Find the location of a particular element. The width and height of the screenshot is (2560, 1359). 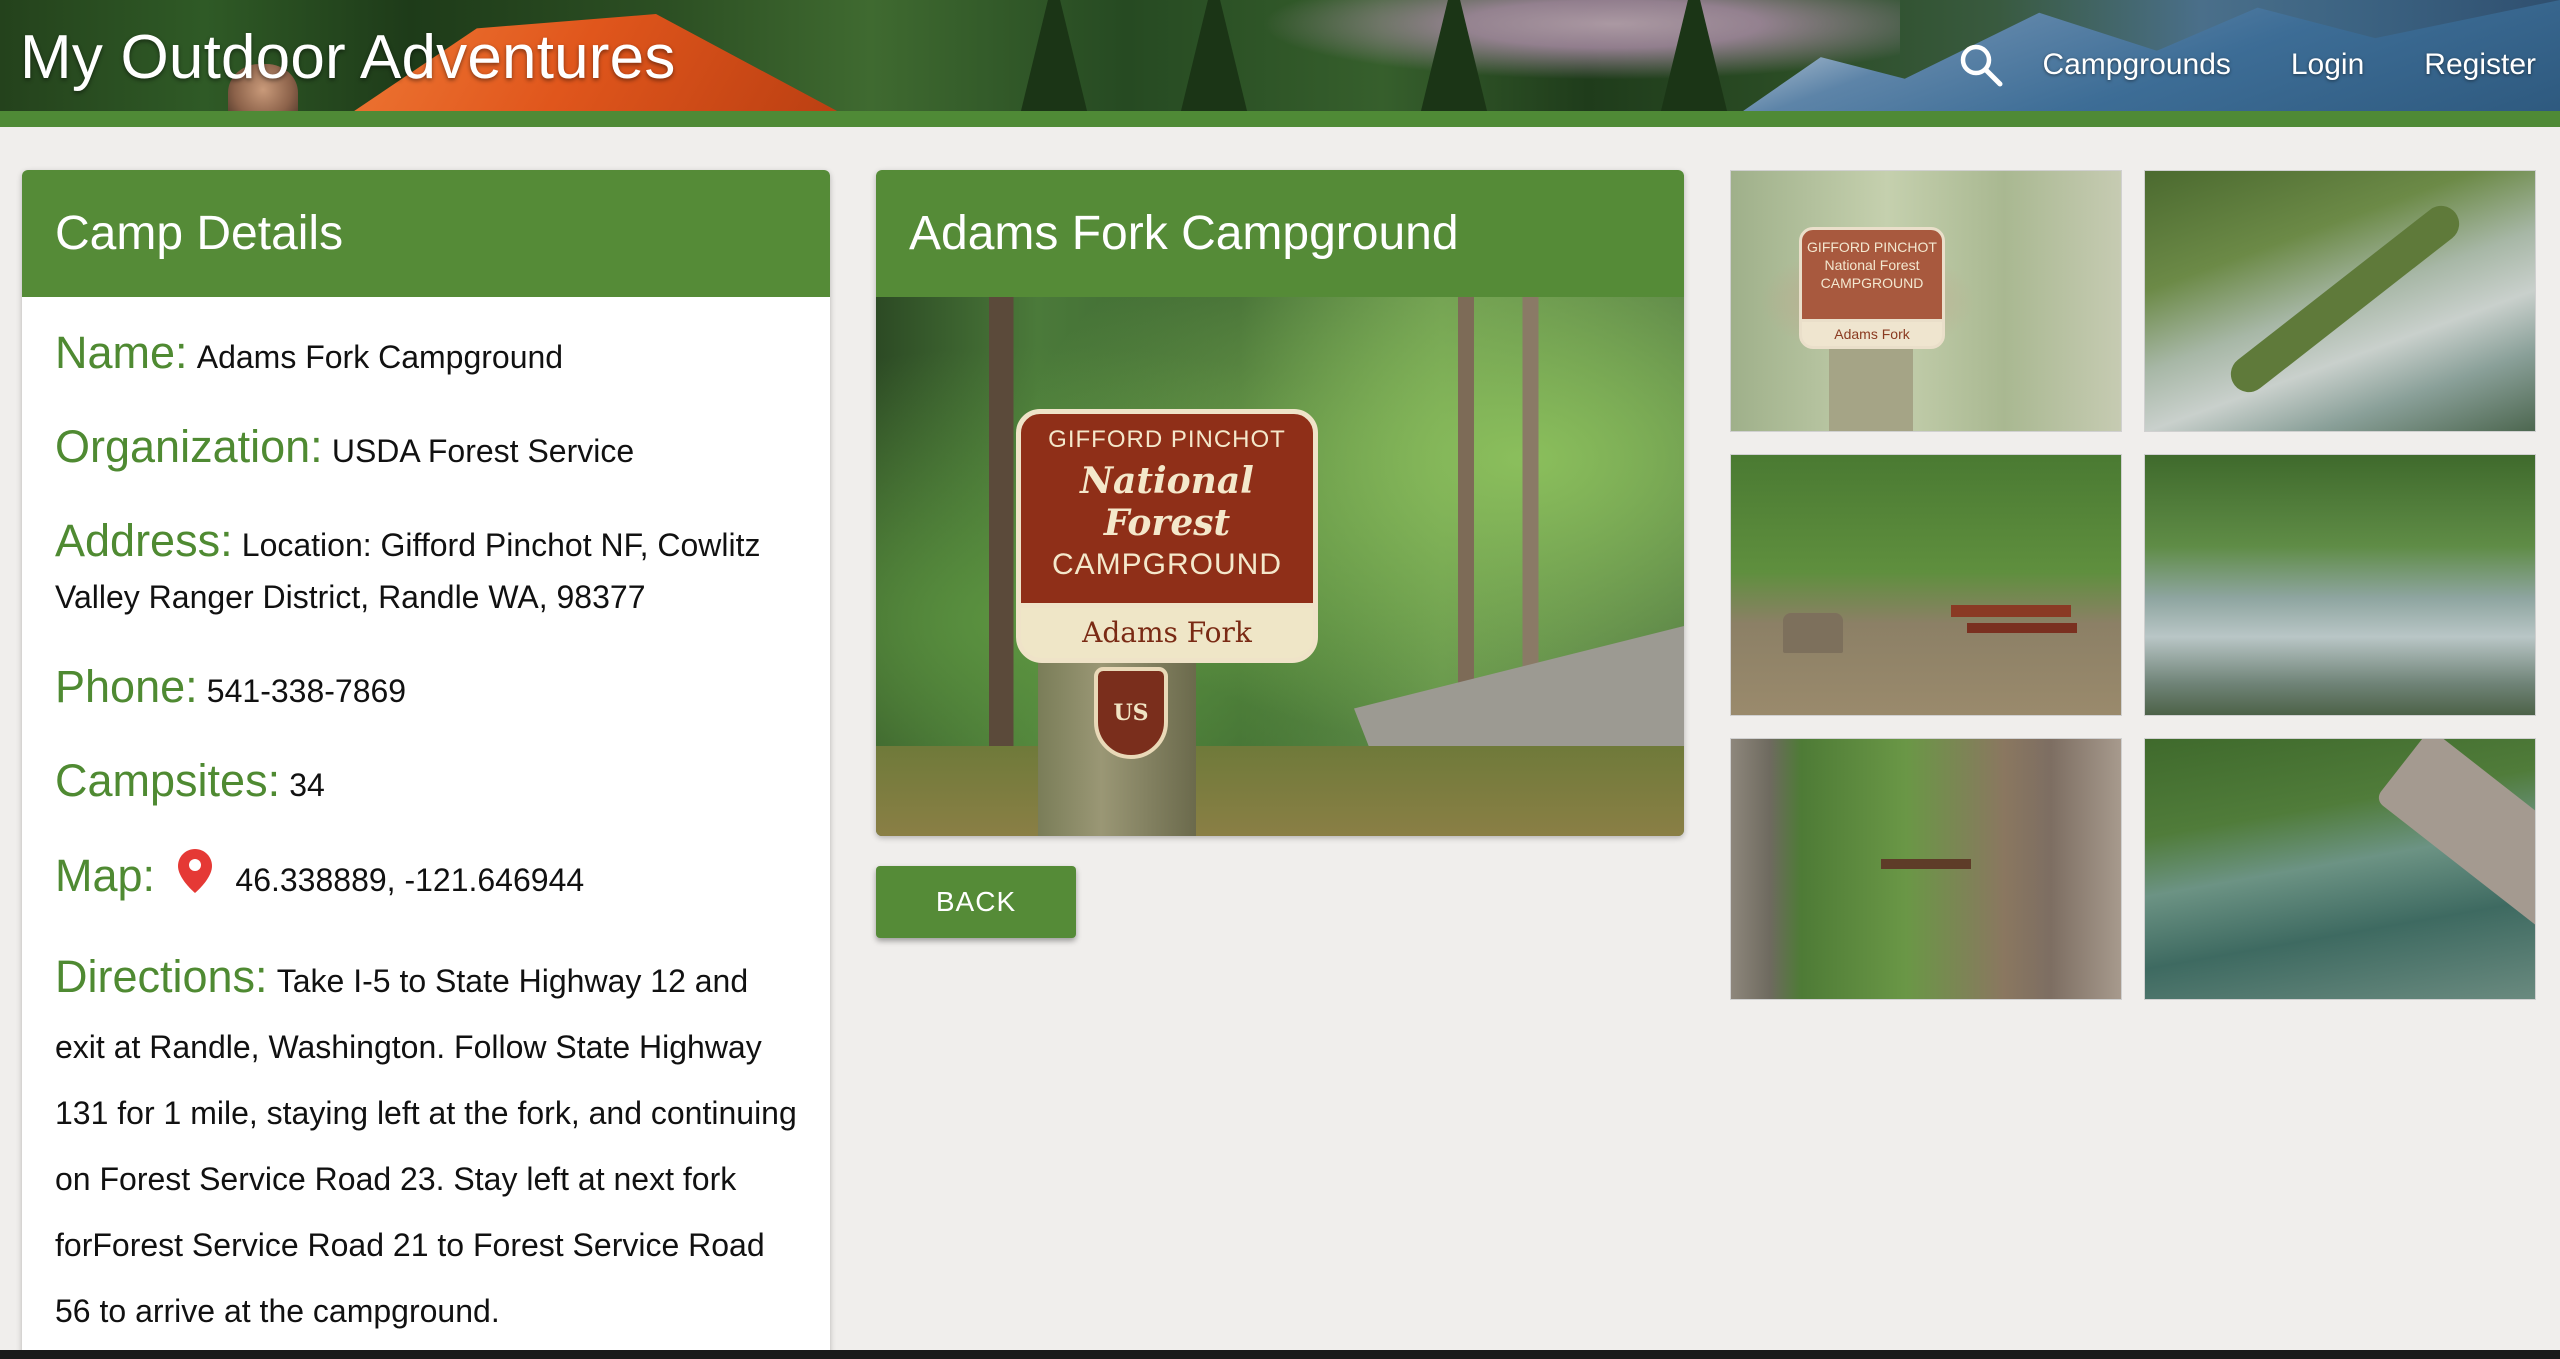

field-phone: Phone: 541-338-7869 is located at coordinates (426, 689).